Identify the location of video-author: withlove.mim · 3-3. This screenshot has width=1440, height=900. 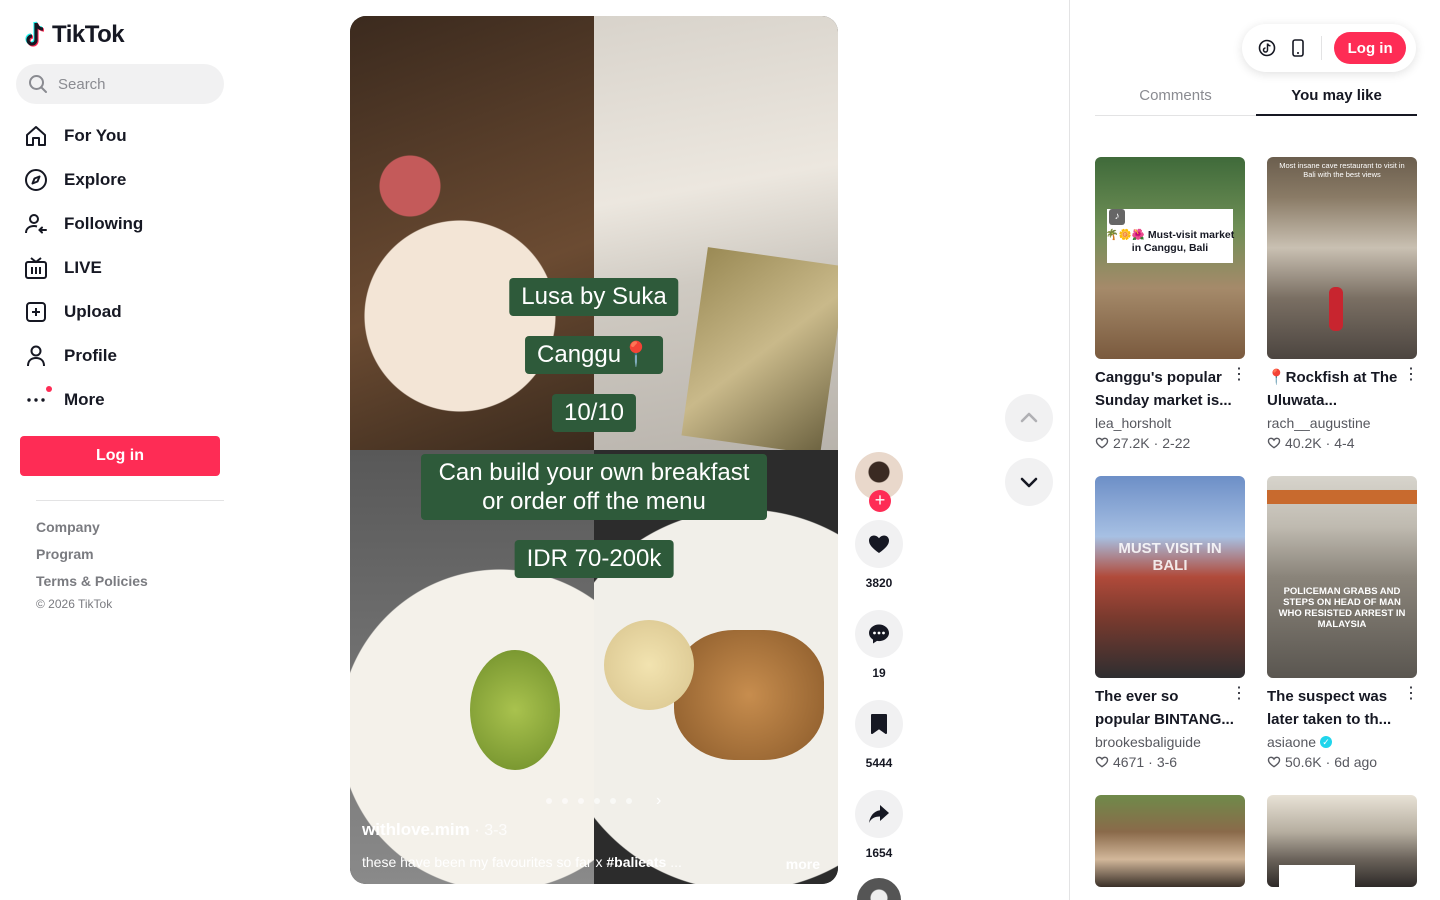
(434, 830).